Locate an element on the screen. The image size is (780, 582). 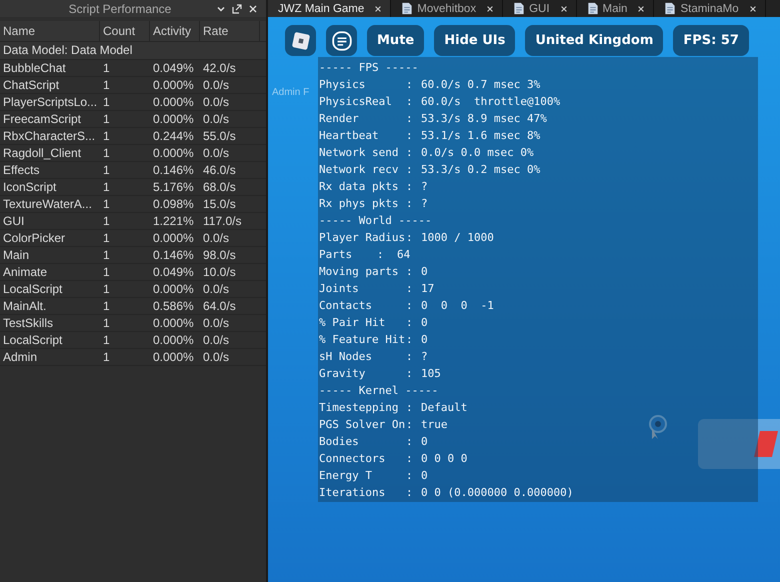
table-cell-text: 68.0/s is located at coordinates (219, 187).